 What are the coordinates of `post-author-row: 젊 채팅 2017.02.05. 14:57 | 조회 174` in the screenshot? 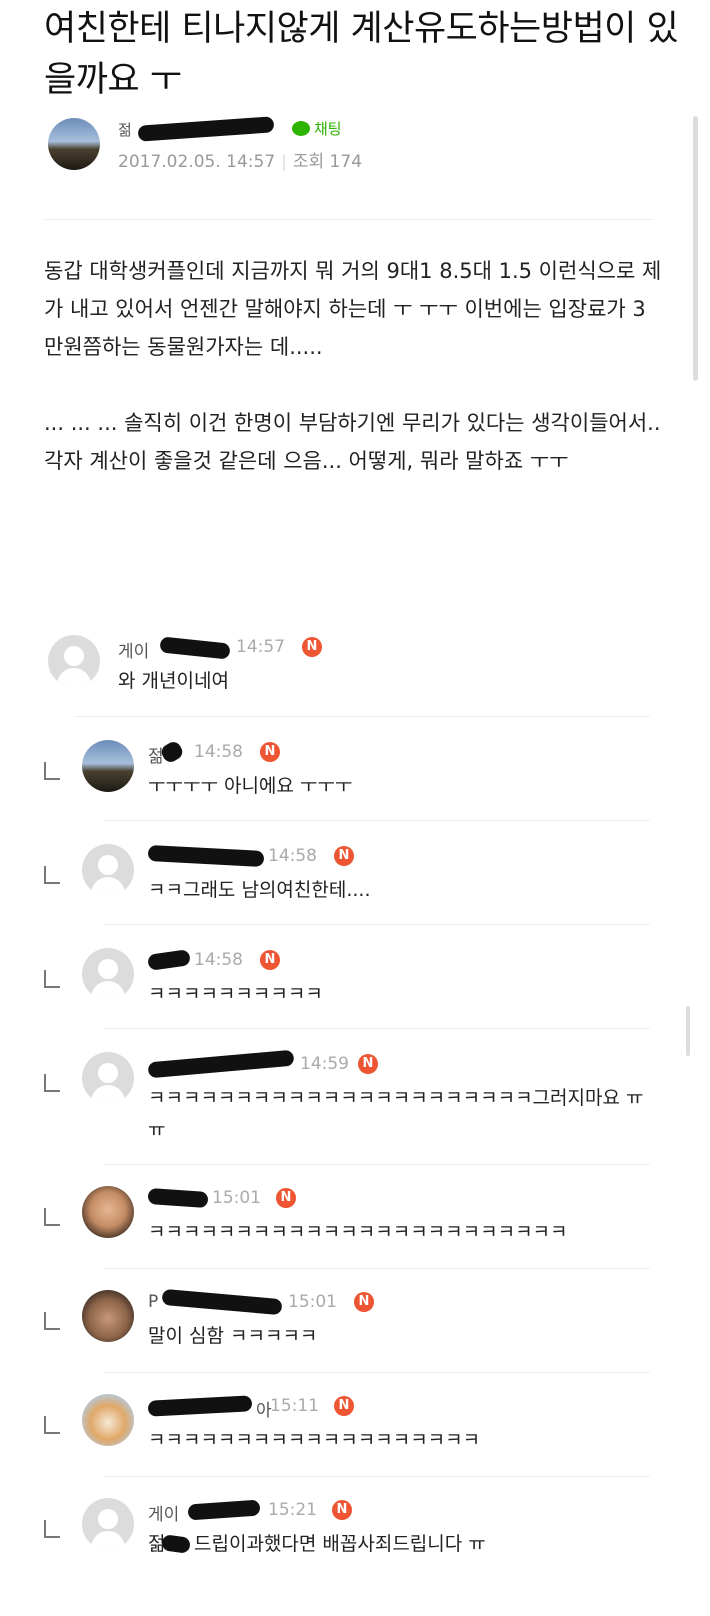 It's located at (358, 145).